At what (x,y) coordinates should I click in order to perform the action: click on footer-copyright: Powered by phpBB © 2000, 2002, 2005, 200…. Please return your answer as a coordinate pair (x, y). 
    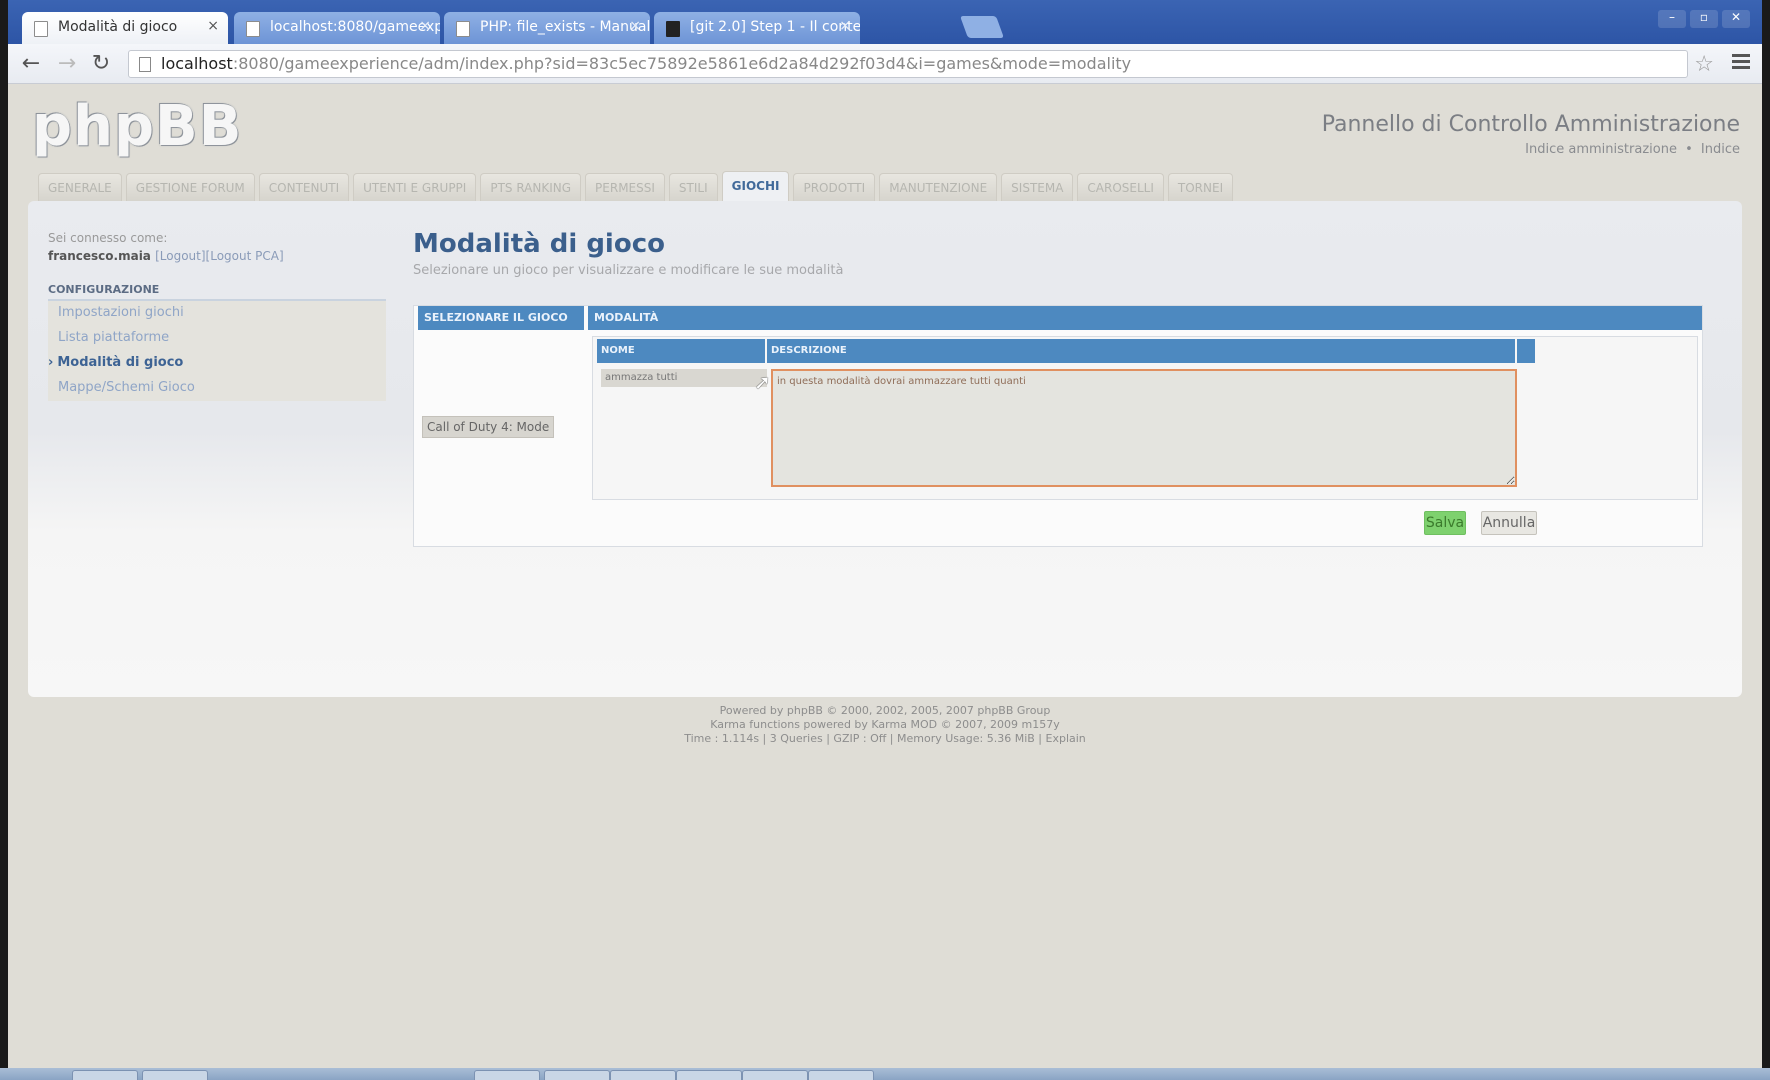
    Looking at the image, I should click on (846, 710).